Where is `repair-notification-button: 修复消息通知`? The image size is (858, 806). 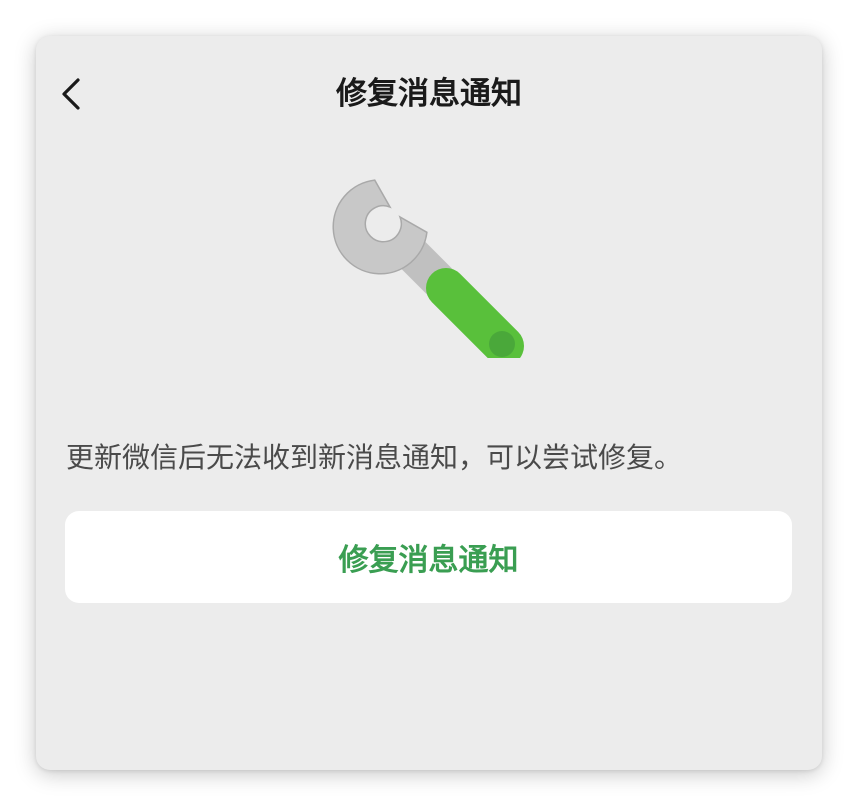
repair-notification-button: 修复消息通知 is located at coordinates (428, 557).